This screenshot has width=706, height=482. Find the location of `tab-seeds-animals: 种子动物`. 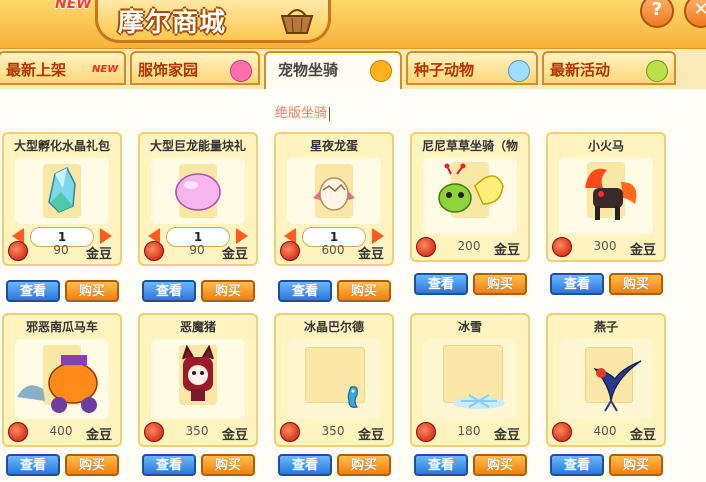

tab-seeds-animals: 种子动物 is located at coordinates (472, 68).